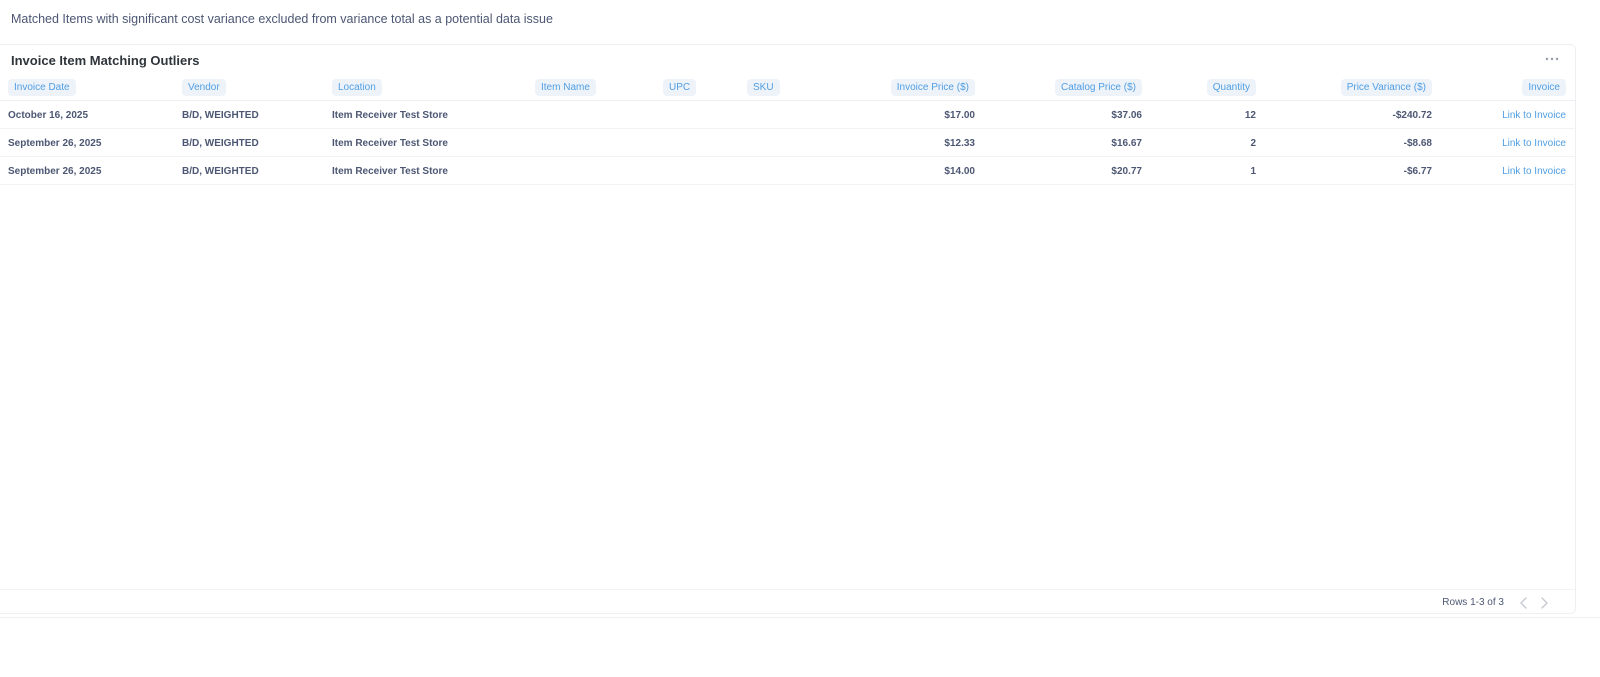 This screenshot has height=677, width=1600. Describe the element at coordinates (782, 87) in the screenshot. I see `column-header-sku: SKU` at that location.